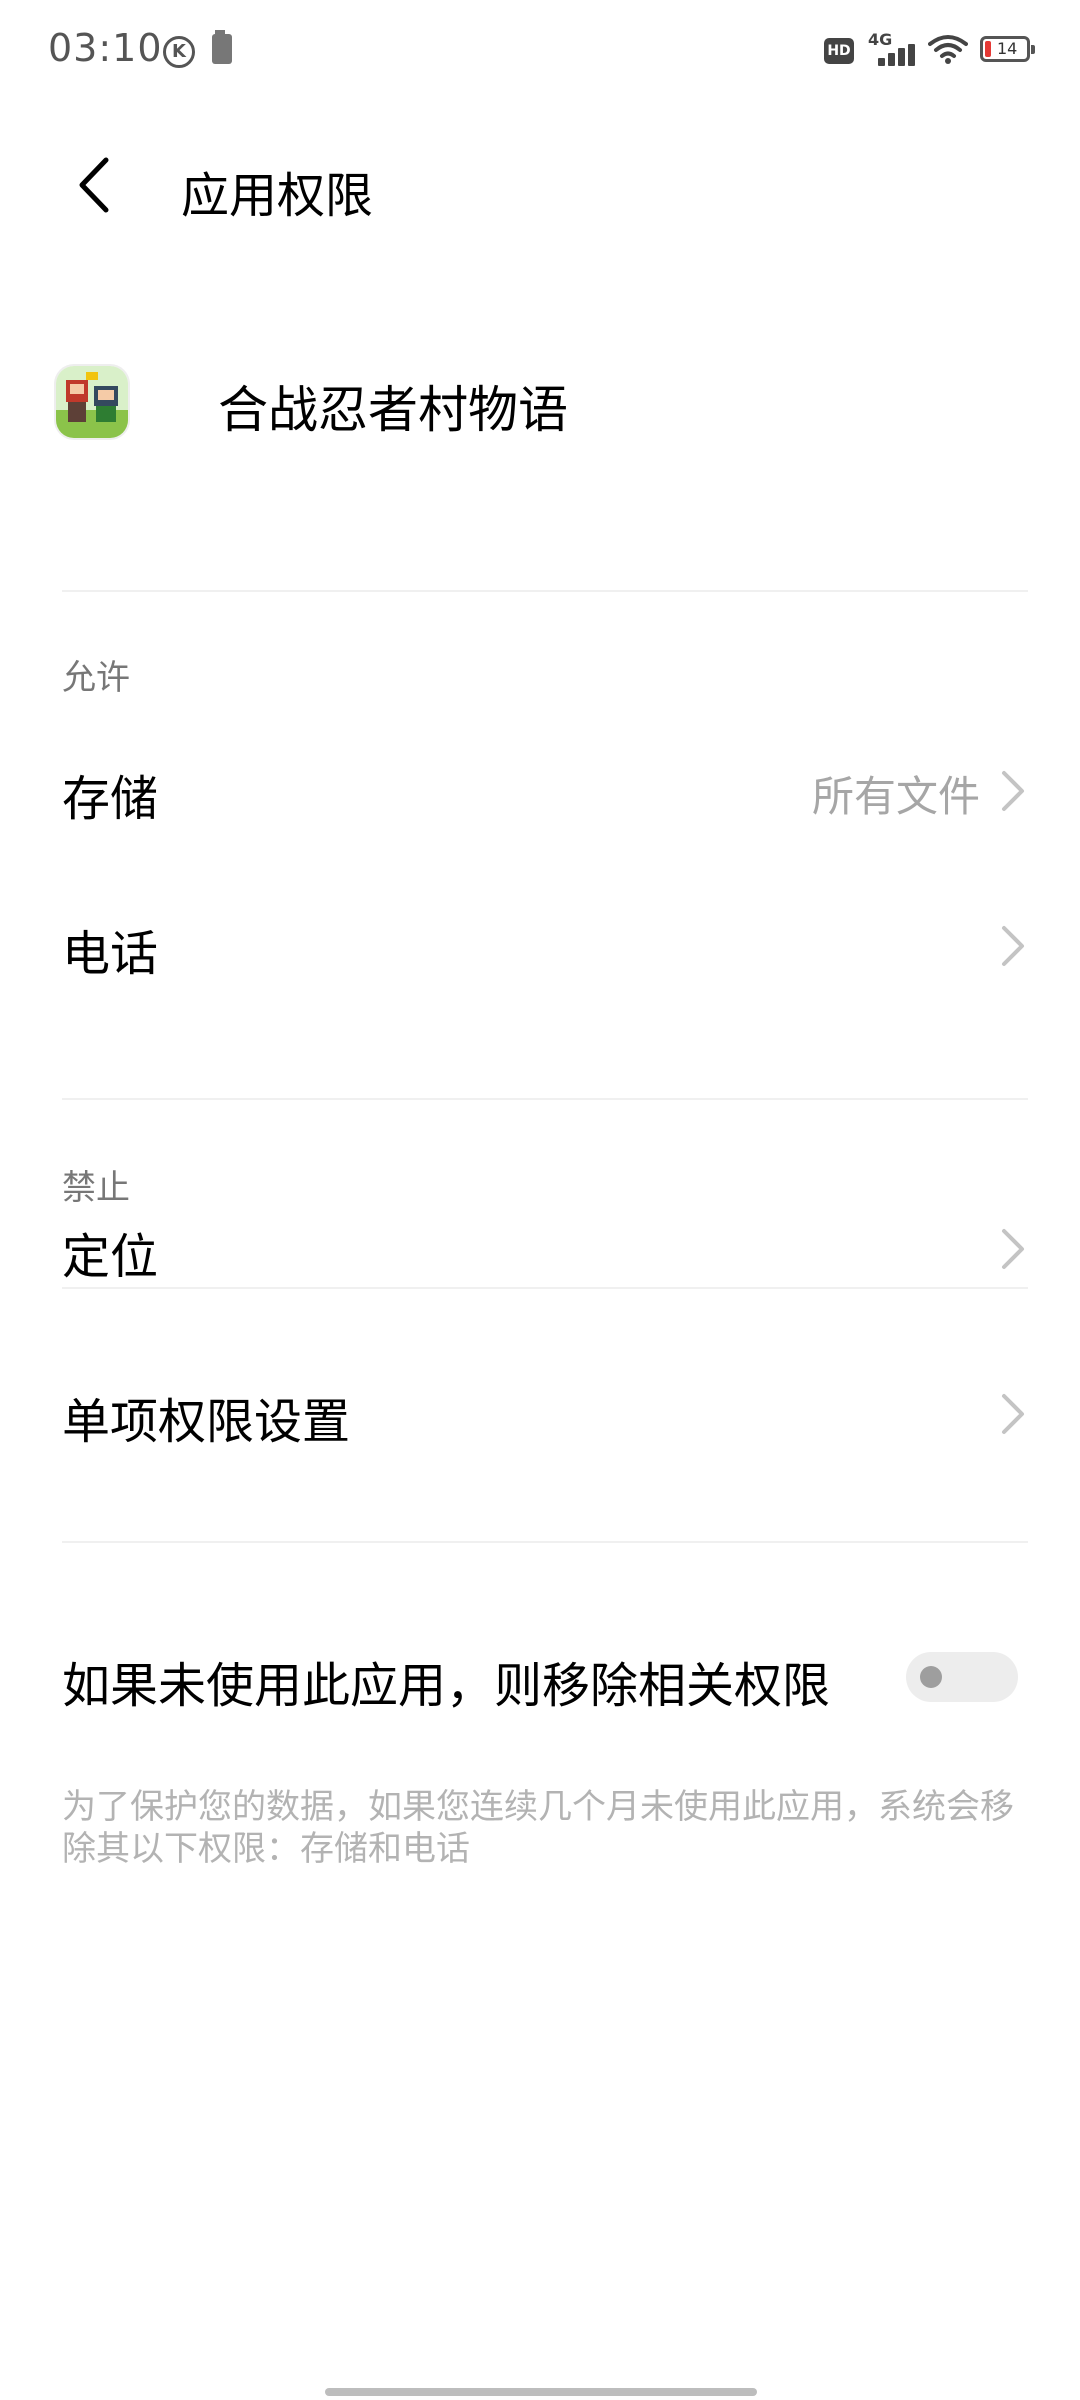 The image size is (1080, 2400). I want to click on k-icon: K, so click(179, 52).